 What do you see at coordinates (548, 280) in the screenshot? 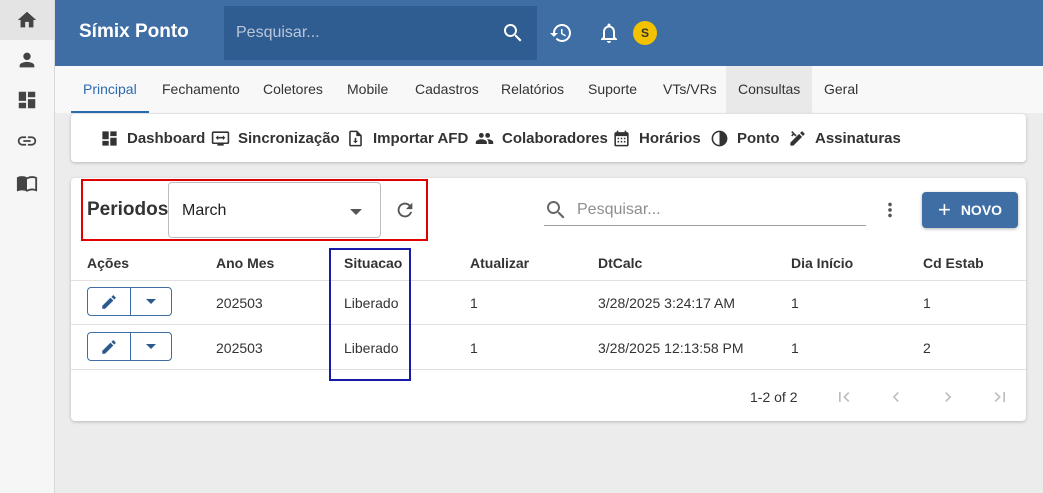
I see `header-divider` at bounding box center [548, 280].